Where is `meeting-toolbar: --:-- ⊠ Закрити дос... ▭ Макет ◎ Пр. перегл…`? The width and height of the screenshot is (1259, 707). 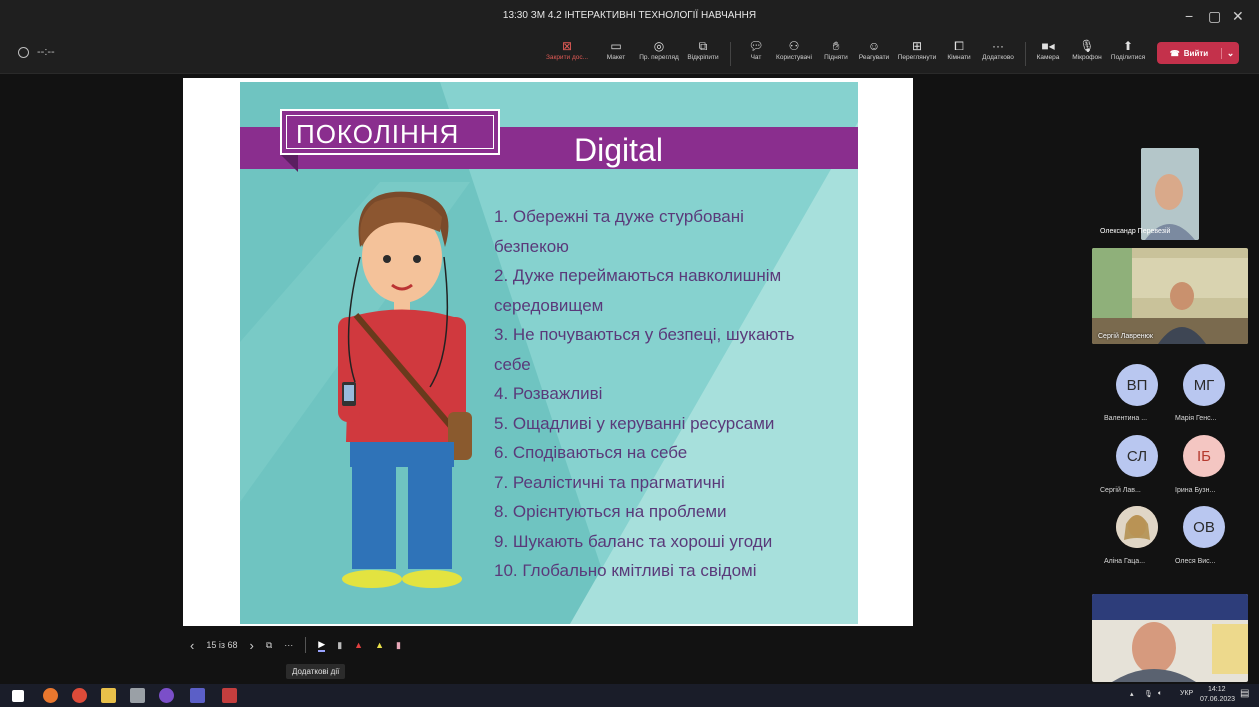 meeting-toolbar: --:-- ⊠ Закрити дос... ▭ Макет ◎ Пр. перегл… is located at coordinates (629, 54).